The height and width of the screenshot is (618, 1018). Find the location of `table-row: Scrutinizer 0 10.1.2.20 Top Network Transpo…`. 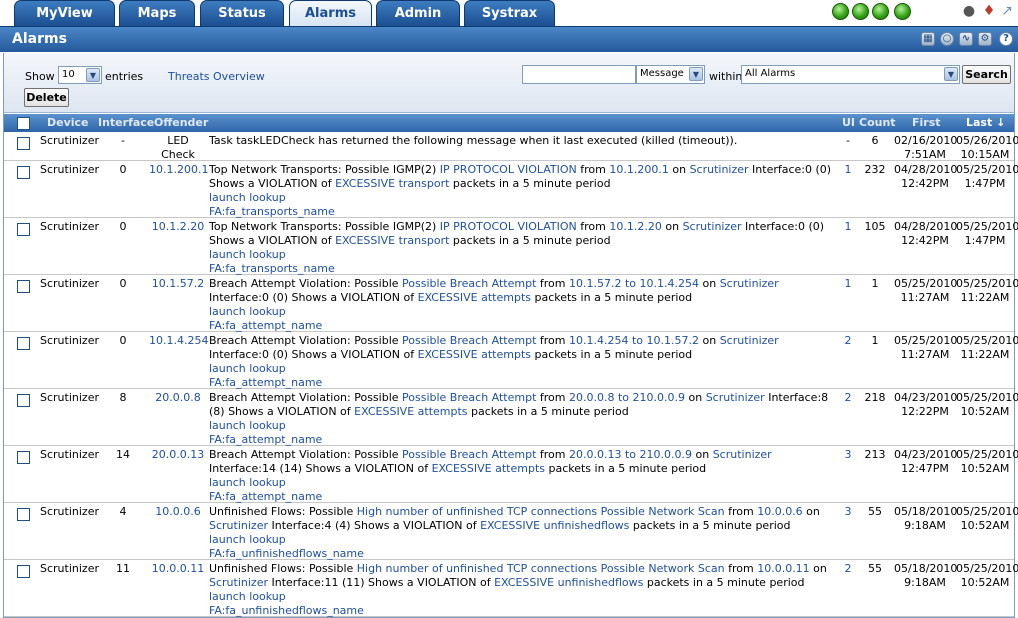

table-row: Scrutinizer 0 10.1.2.20 Top Network Transpo… is located at coordinates (511, 246).